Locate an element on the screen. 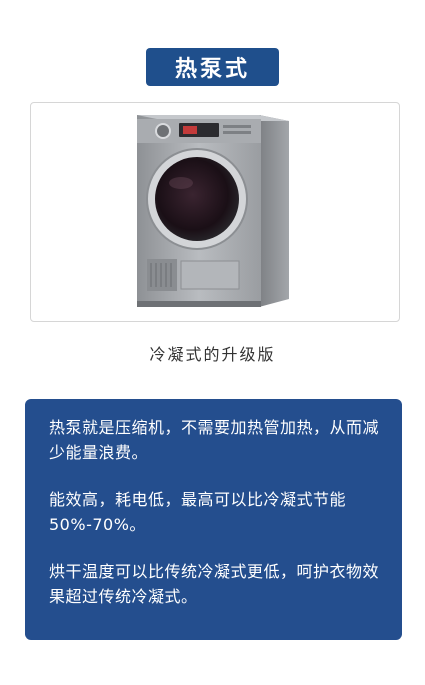 This screenshot has width=425, height=685. info-paragraph-2: 能效高，耗电低，最高可以比冷凝式节能50%-70%。 is located at coordinates (198, 512).